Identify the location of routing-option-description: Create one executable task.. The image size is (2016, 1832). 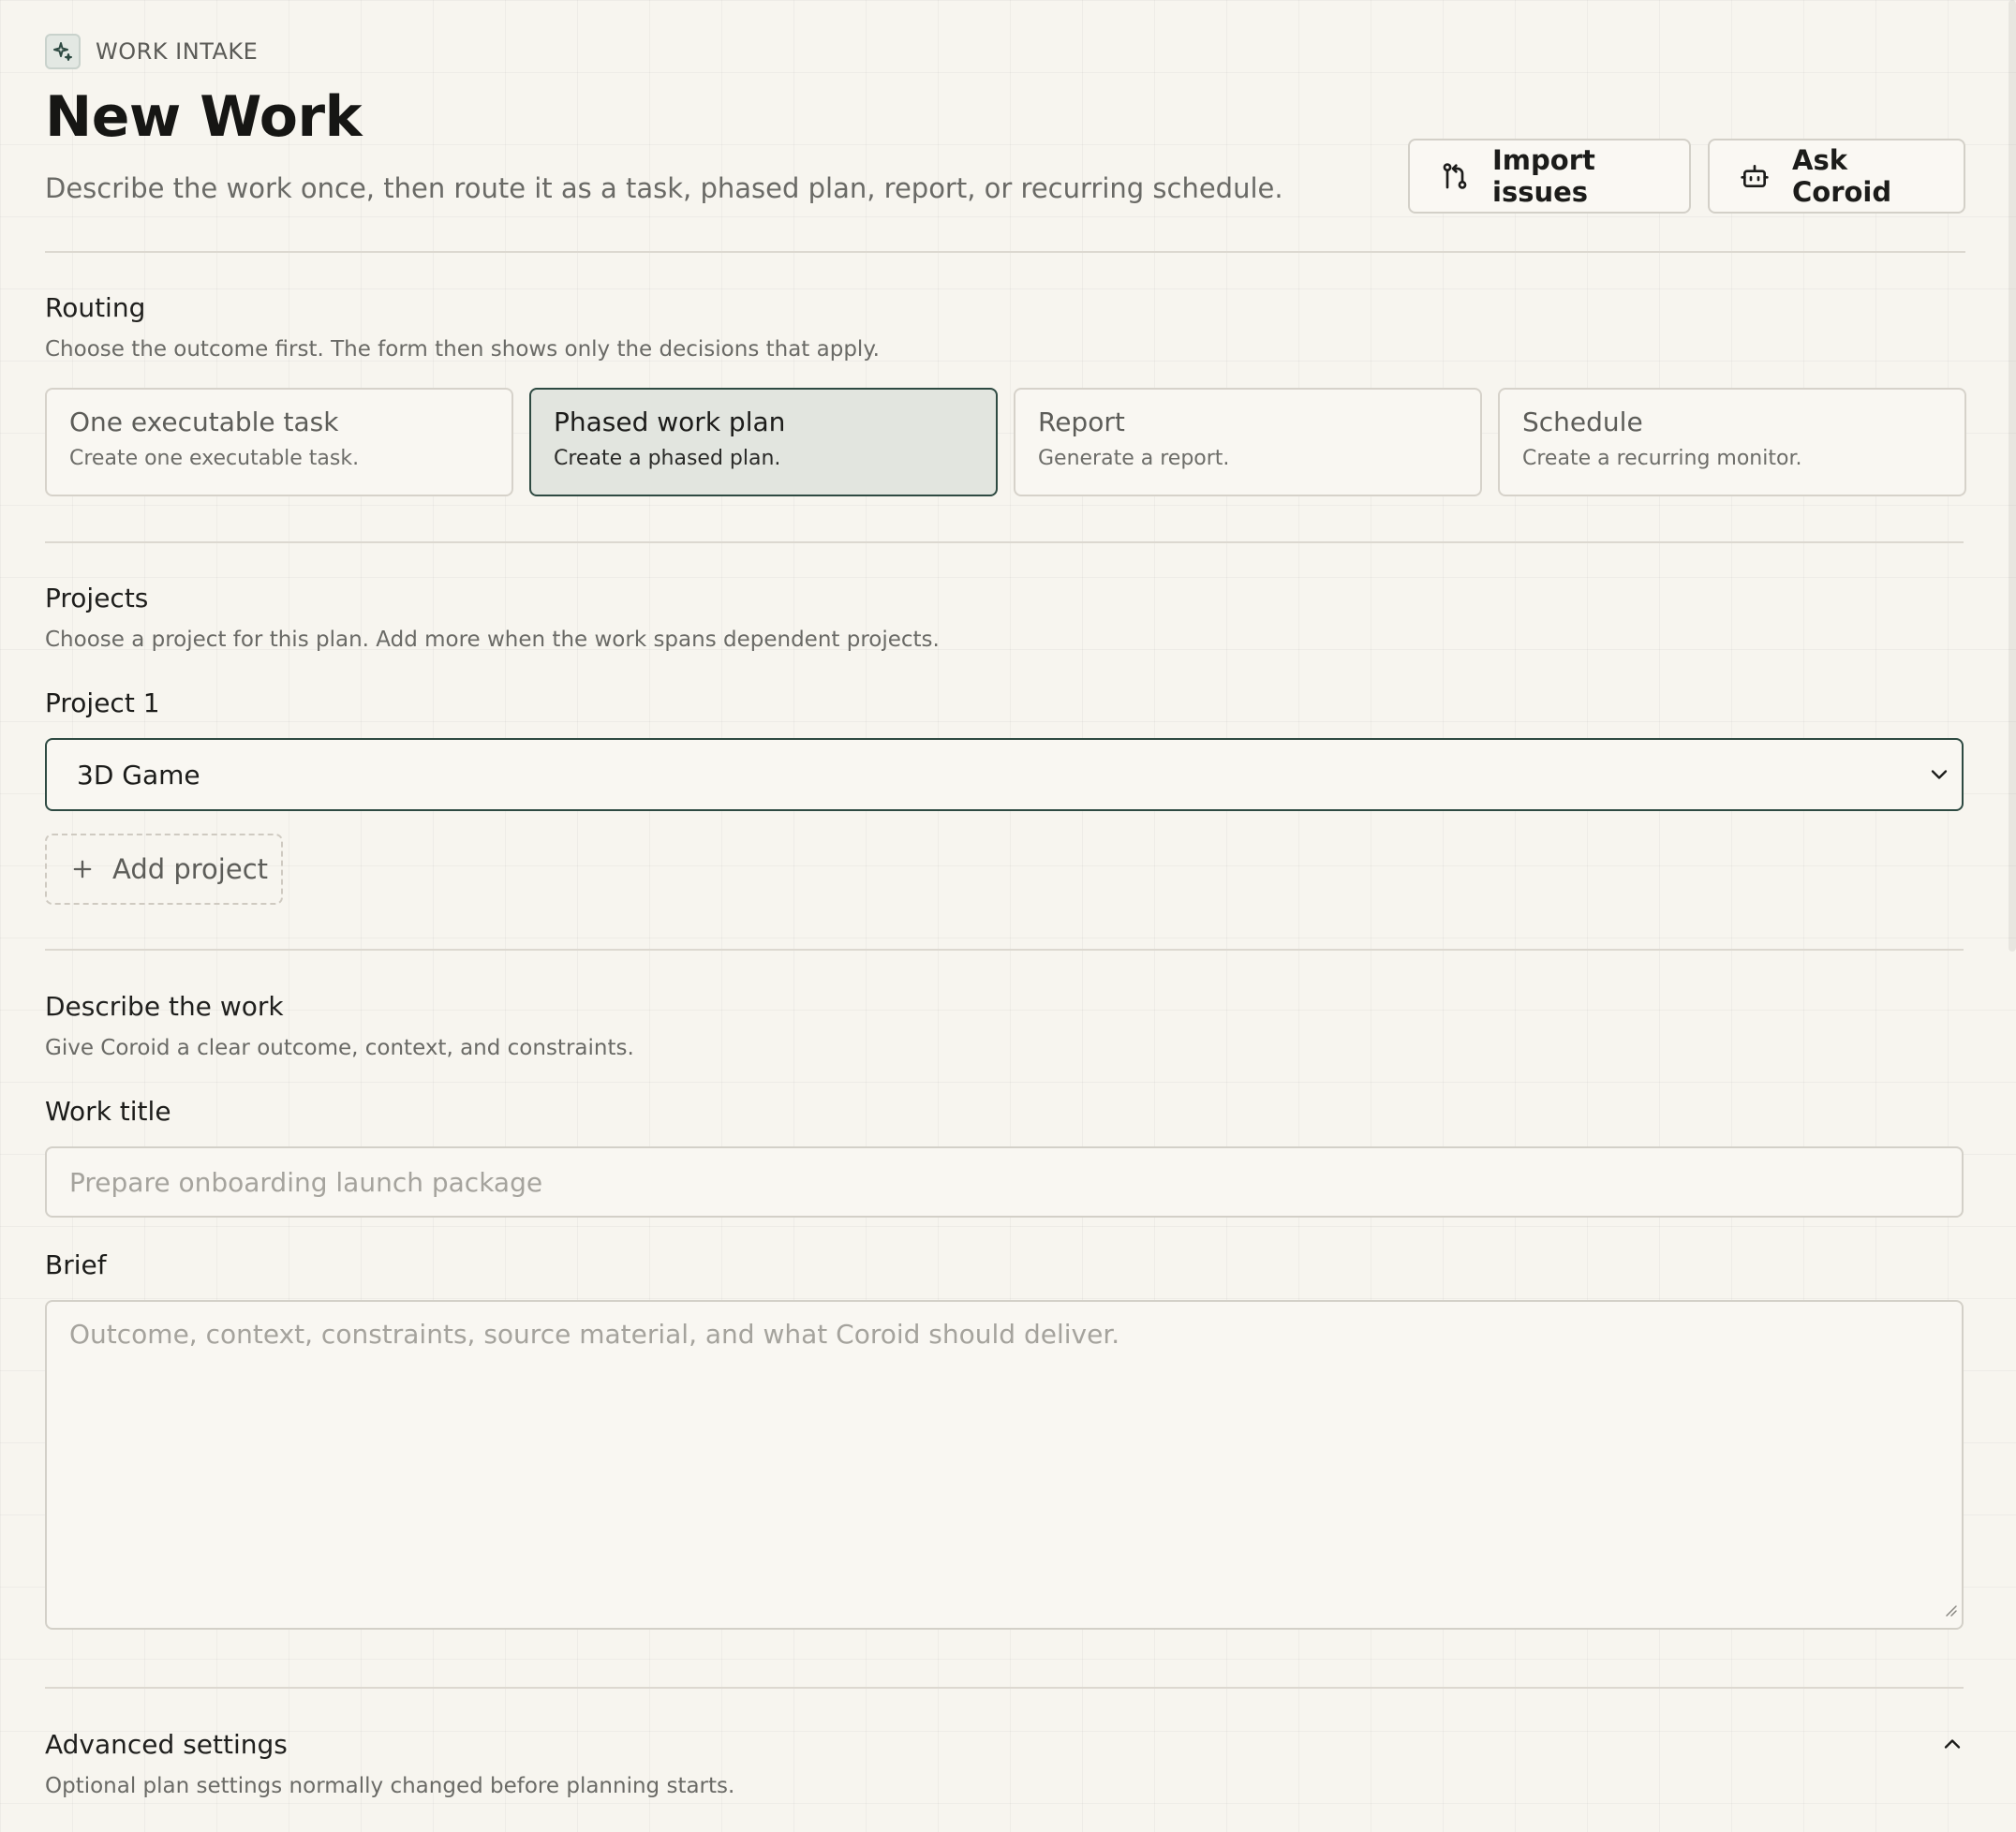
(214, 458).